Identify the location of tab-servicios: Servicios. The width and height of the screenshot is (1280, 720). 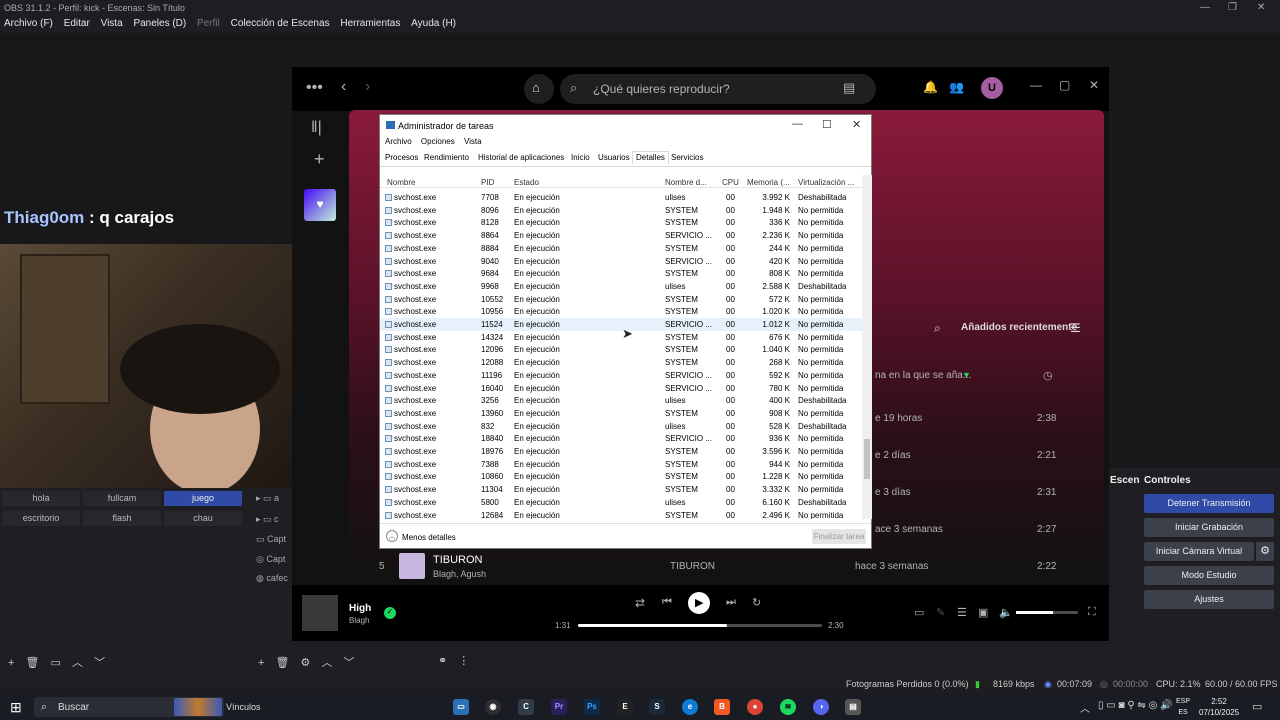
(687, 157).